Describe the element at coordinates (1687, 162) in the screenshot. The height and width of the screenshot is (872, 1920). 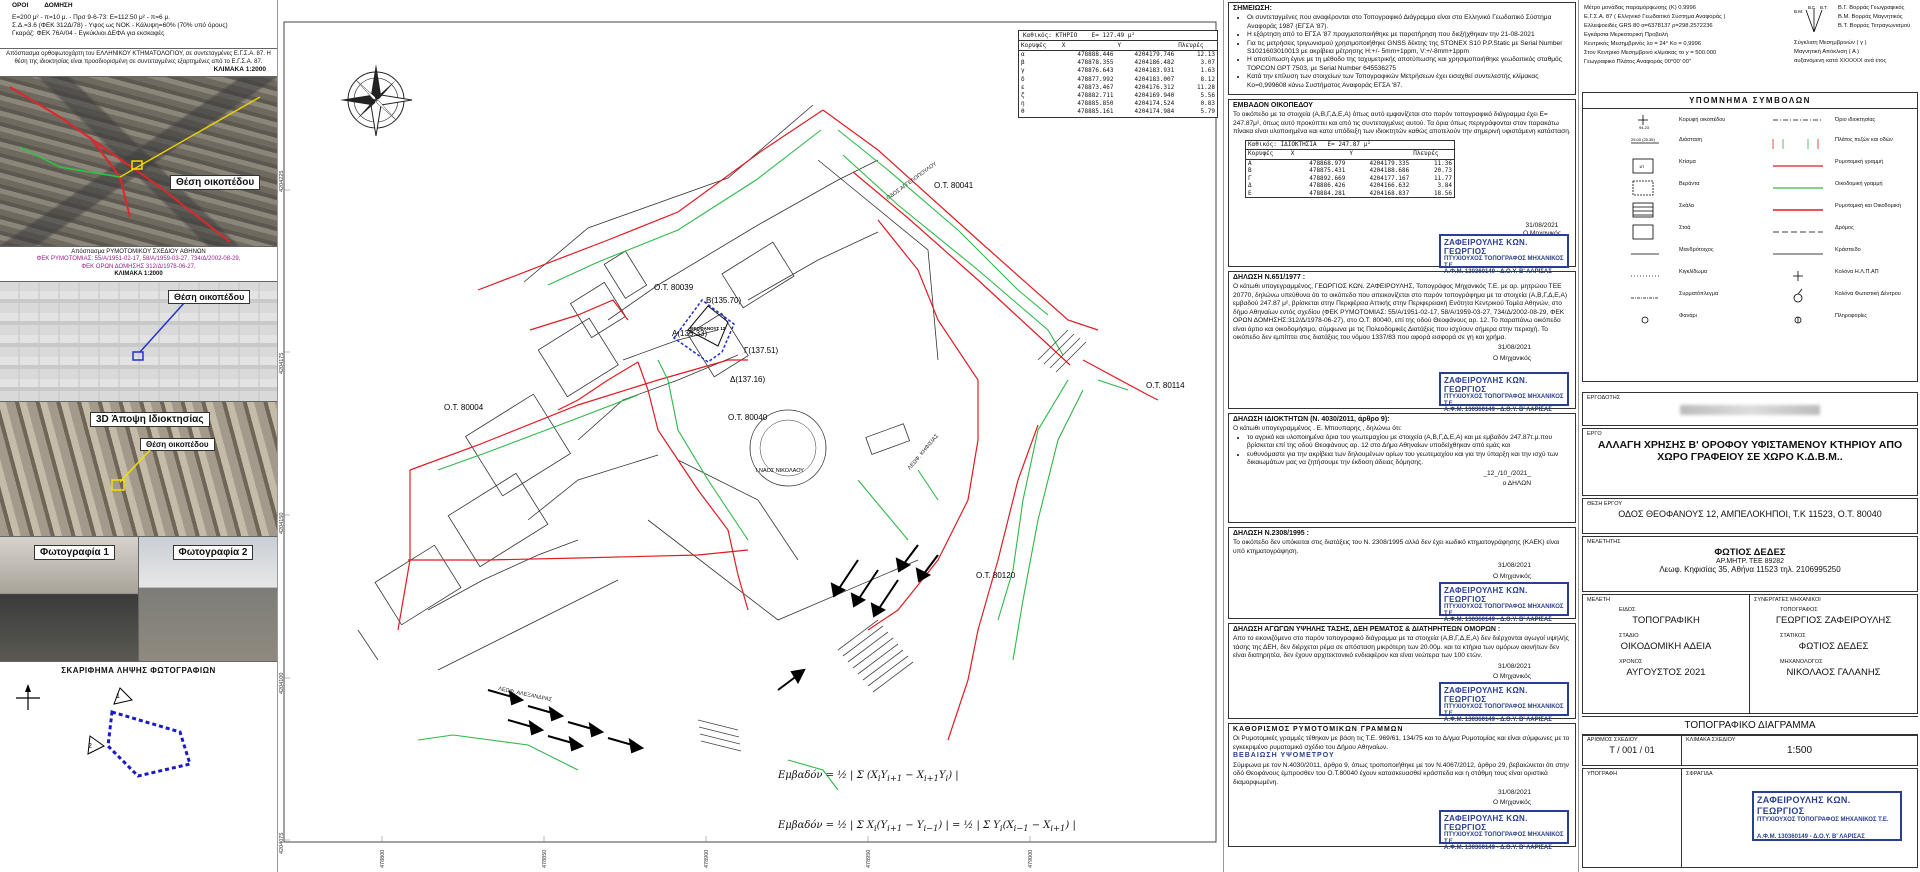
I see `legend-label: Κτίσμα` at that location.